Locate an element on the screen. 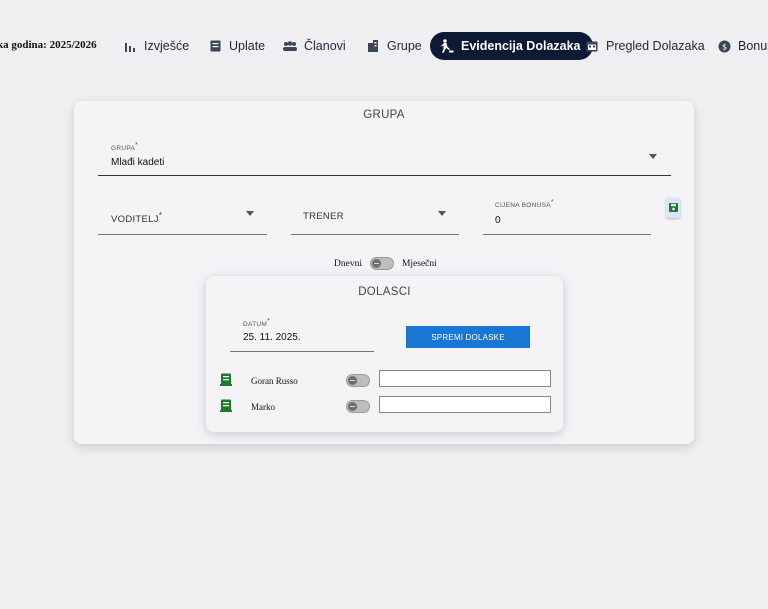 The height and width of the screenshot is (609, 768). nav-label: Članovi is located at coordinates (325, 46).